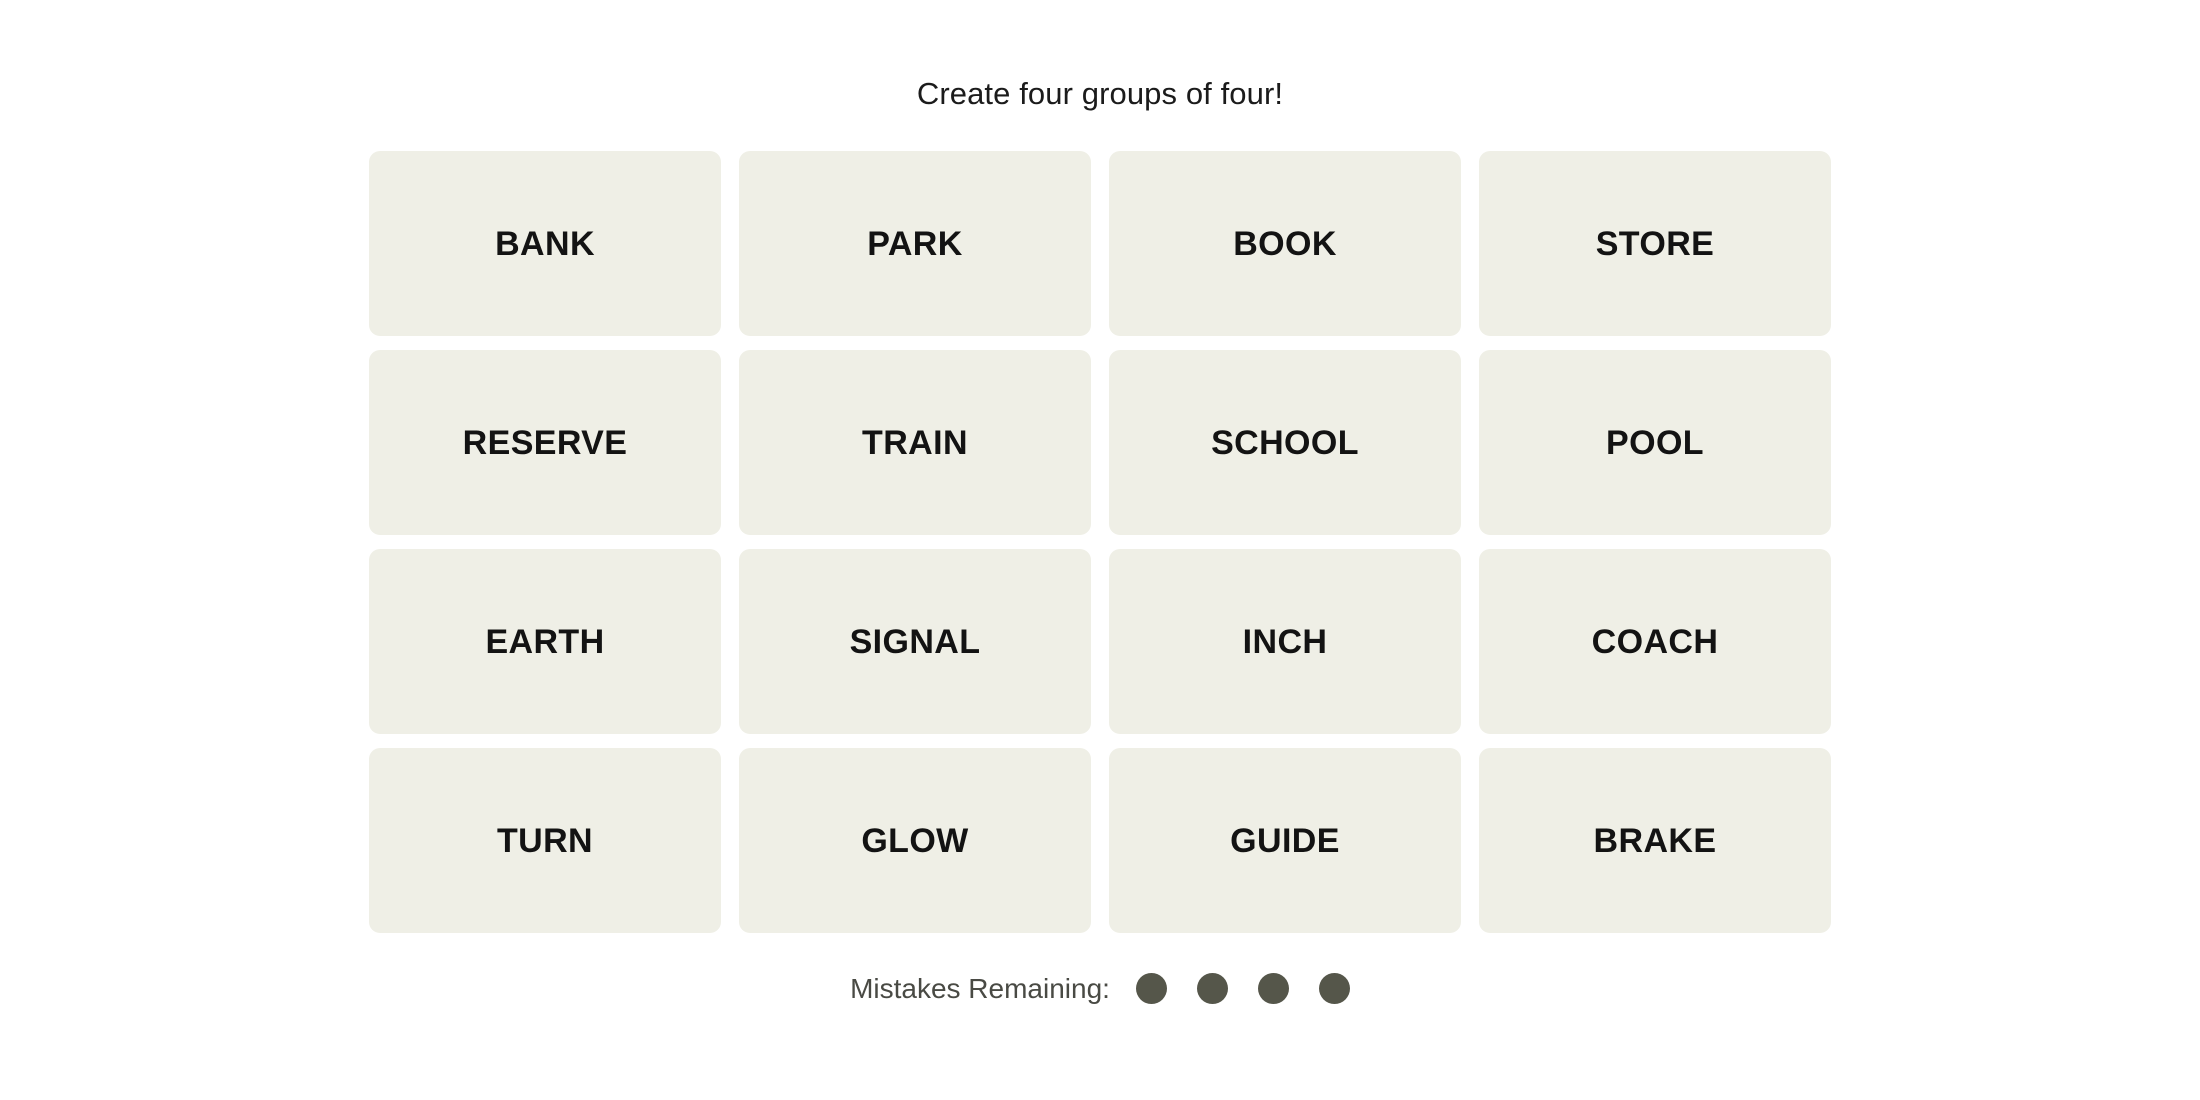 This screenshot has width=2200, height=1100. I want to click on word-tile-label: RESERVE, so click(545, 442).